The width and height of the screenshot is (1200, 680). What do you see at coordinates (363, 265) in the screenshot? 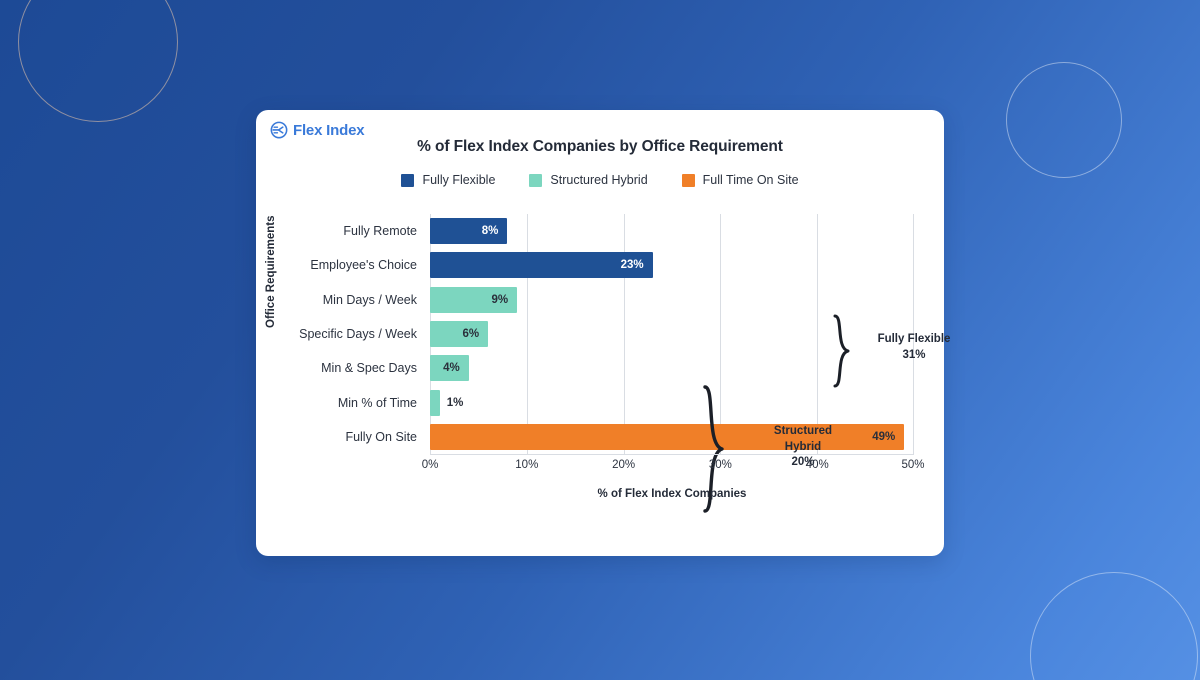
I see `y-tick-label: Employee's Choice` at bounding box center [363, 265].